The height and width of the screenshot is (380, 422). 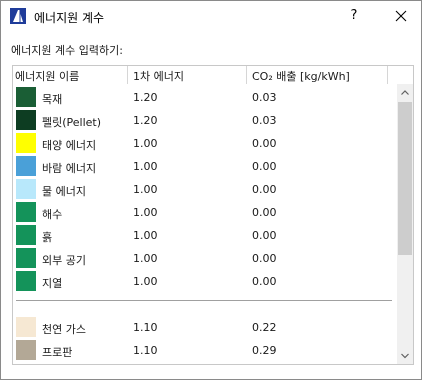 What do you see at coordinates (204, 300) in the screenshot?
I see `group-divider` at bounding box center [204, 300].